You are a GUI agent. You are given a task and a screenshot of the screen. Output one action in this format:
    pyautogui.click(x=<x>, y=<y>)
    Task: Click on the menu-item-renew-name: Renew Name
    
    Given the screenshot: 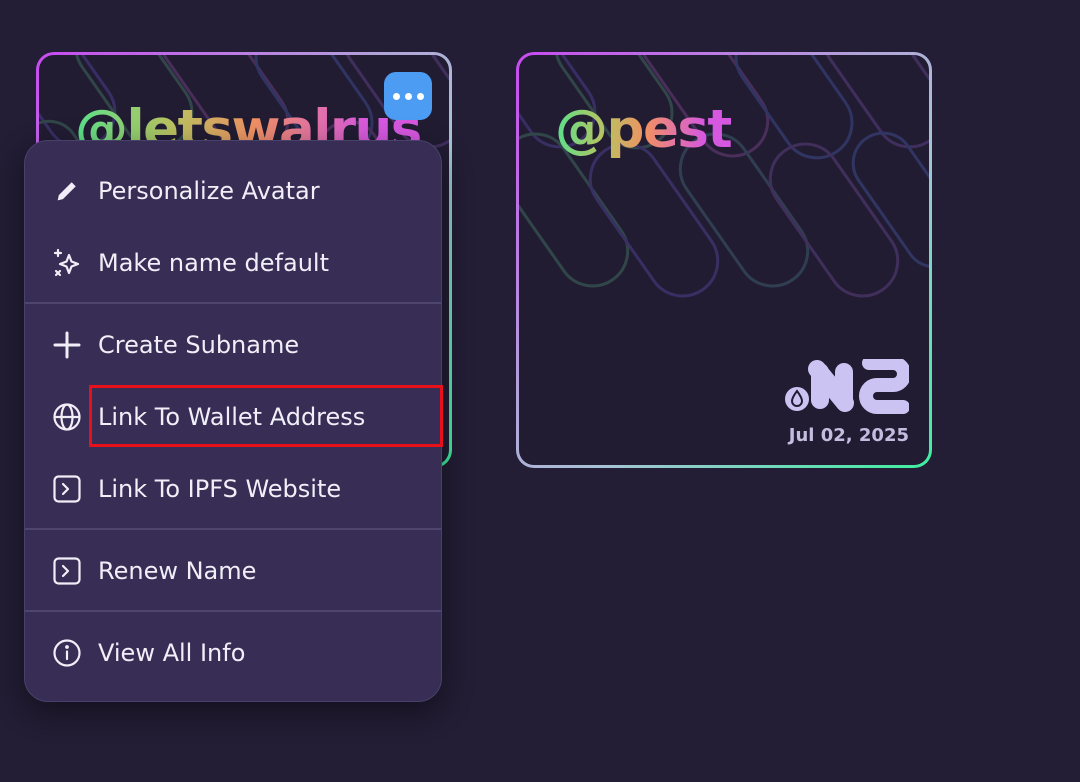 What is the action you would take?
    pyautogui.click(x=233, y=571)
    